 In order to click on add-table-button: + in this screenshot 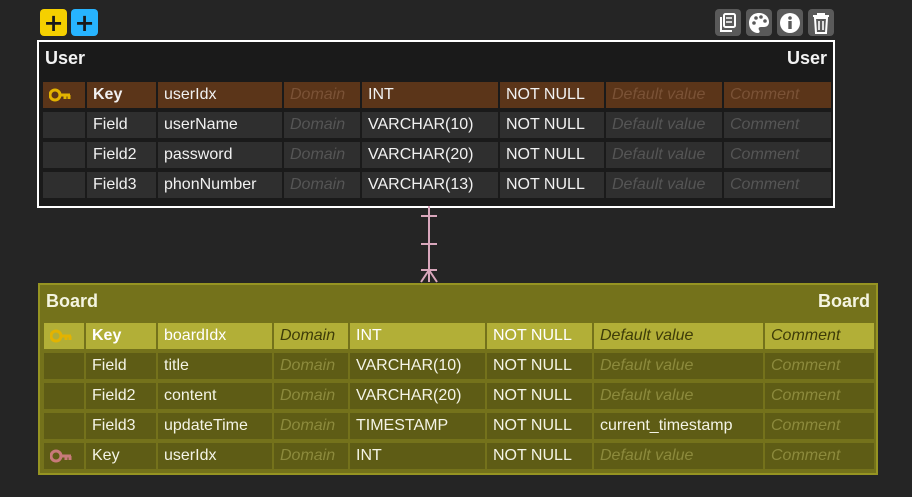, I will do `click(53, 22)`.